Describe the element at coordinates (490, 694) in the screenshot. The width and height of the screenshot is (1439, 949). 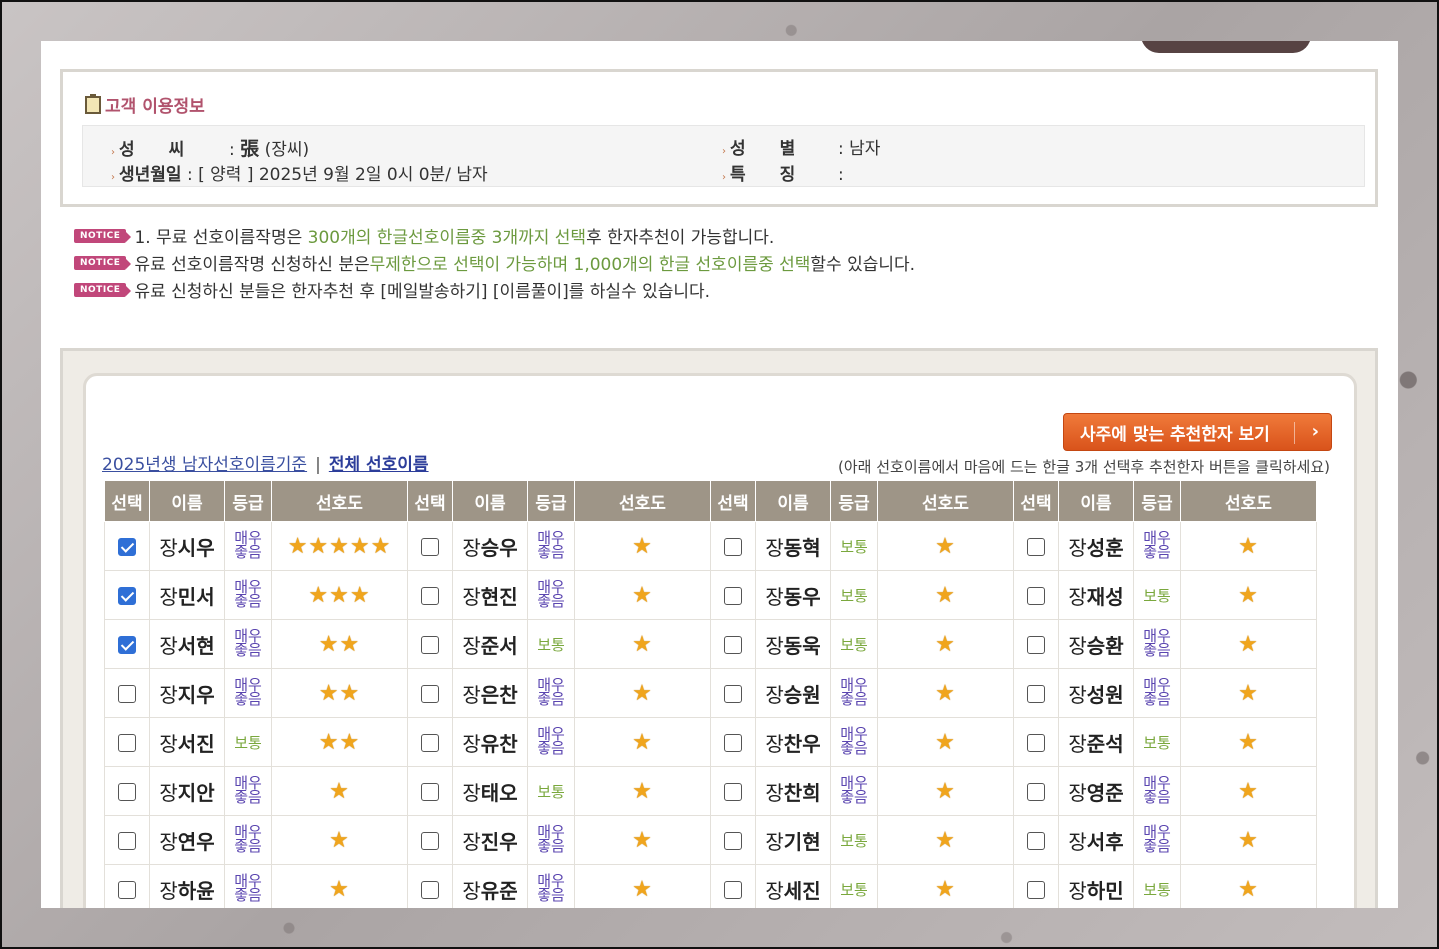
I see `name-text: 장은찬` at that location.